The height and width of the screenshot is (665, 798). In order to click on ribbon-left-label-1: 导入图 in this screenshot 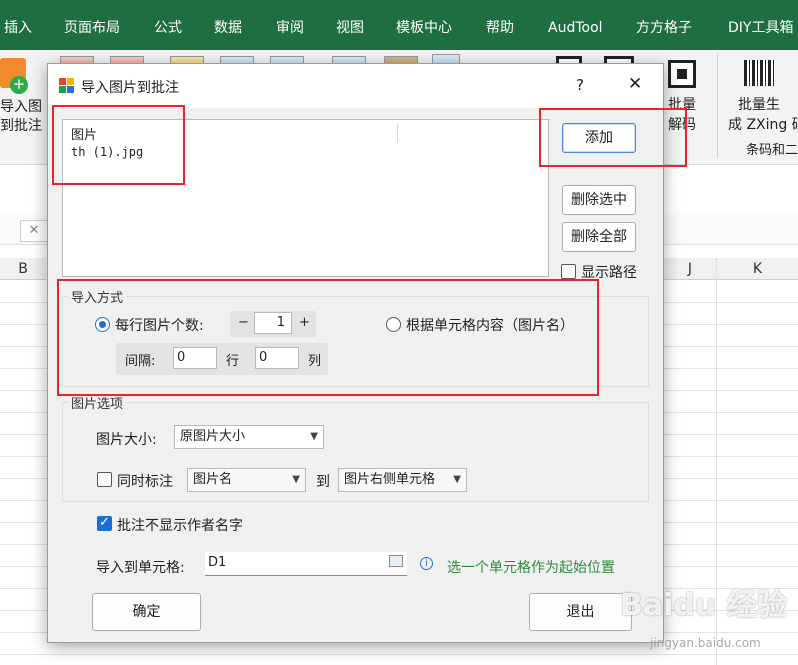, I will do `click(21, 107)`.